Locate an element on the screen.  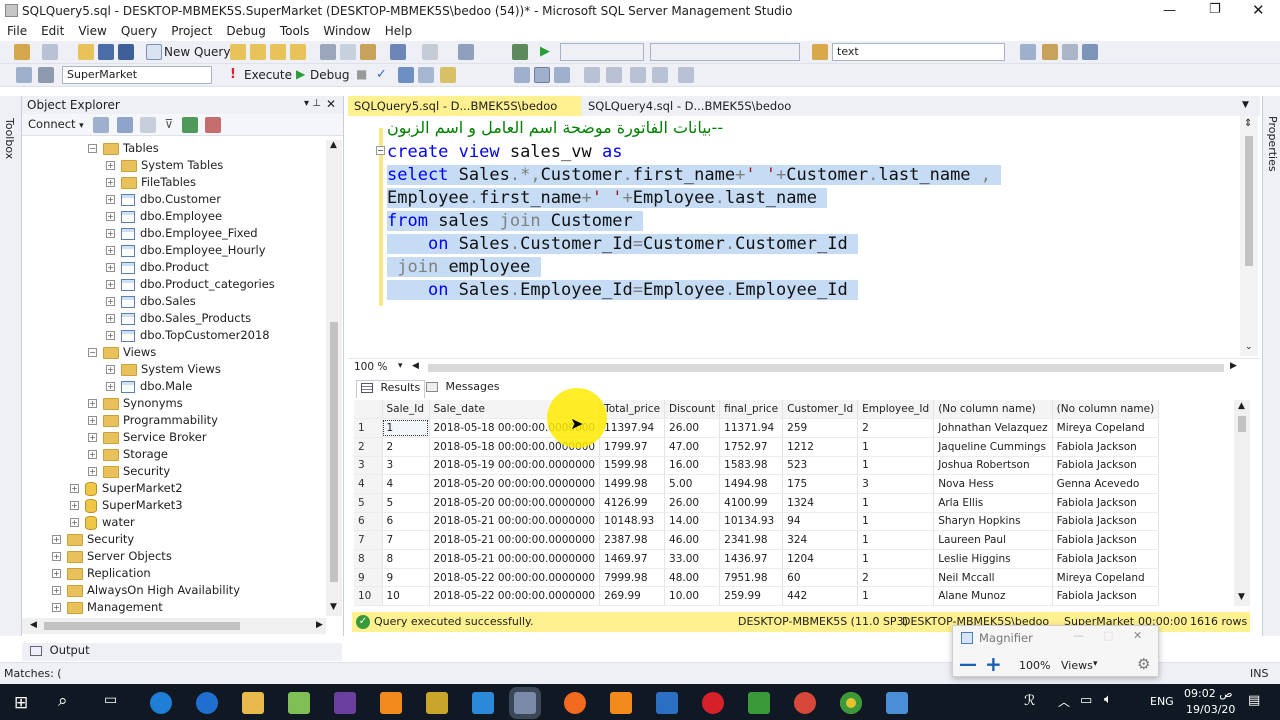
tab-sqlquery4: SQLQuery4.sql - D...BMEK5S\bedoo (51))* is located at coordinates (697, 114).